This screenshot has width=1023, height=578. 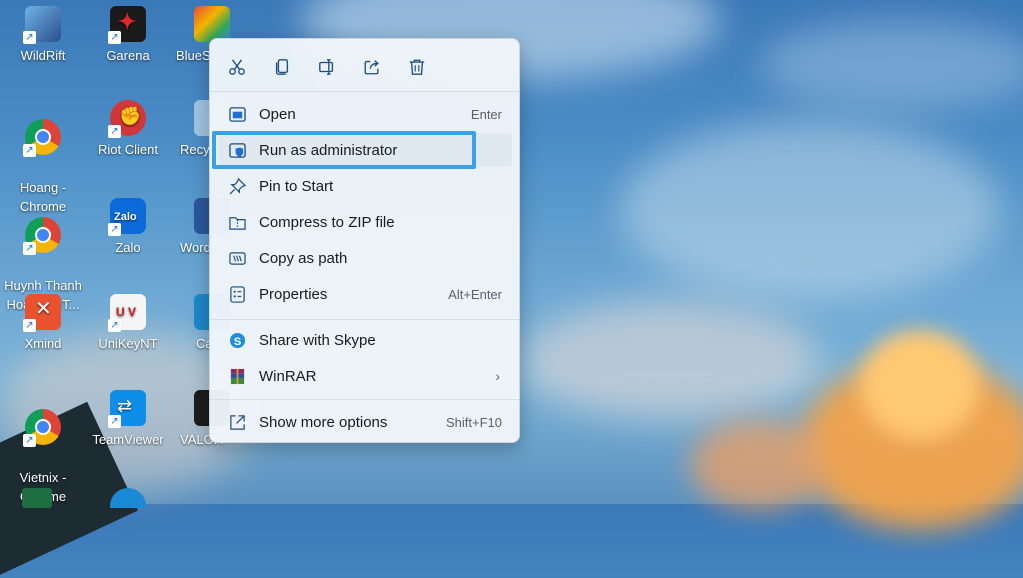 I want to click on menu-item-share-with-skype: S Share with Skype, so click(x=365, y=340).